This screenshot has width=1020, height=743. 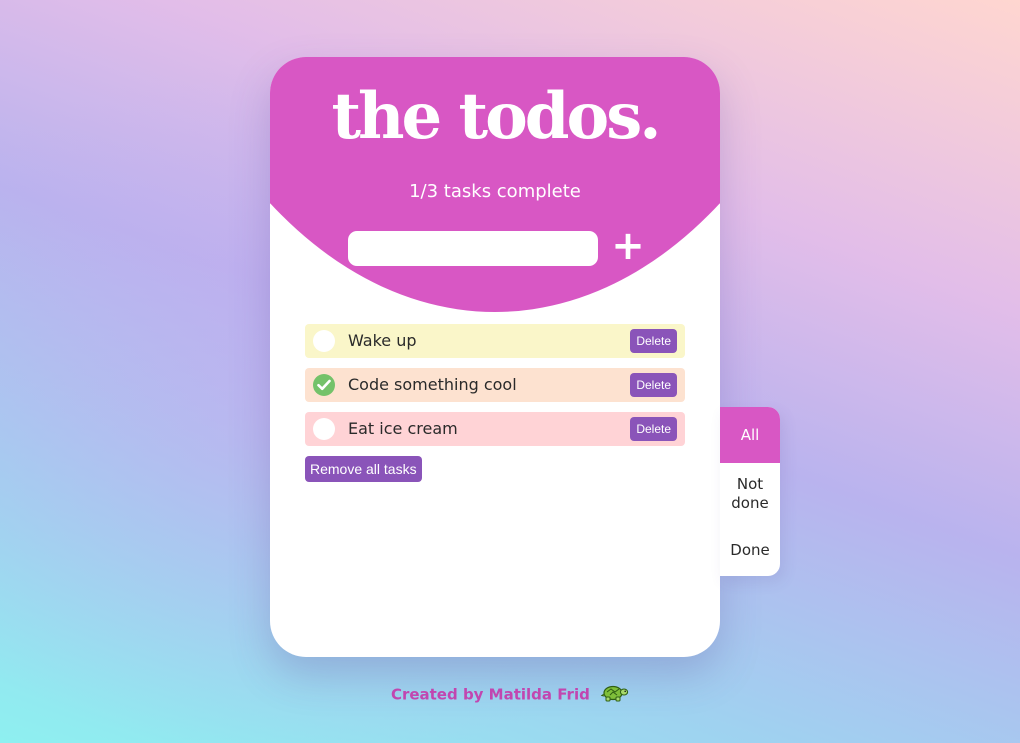 I want to click on task-item: Code something cool Delete, so click(x=495, y=385).